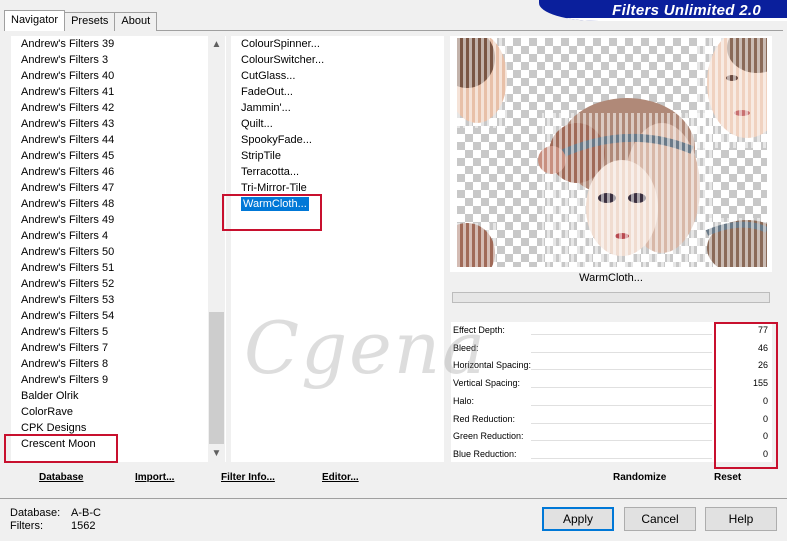 This screenshot has height=541, width=787. I want to click on param-row: Horizontal Spacing: 26, so click(611, 365).